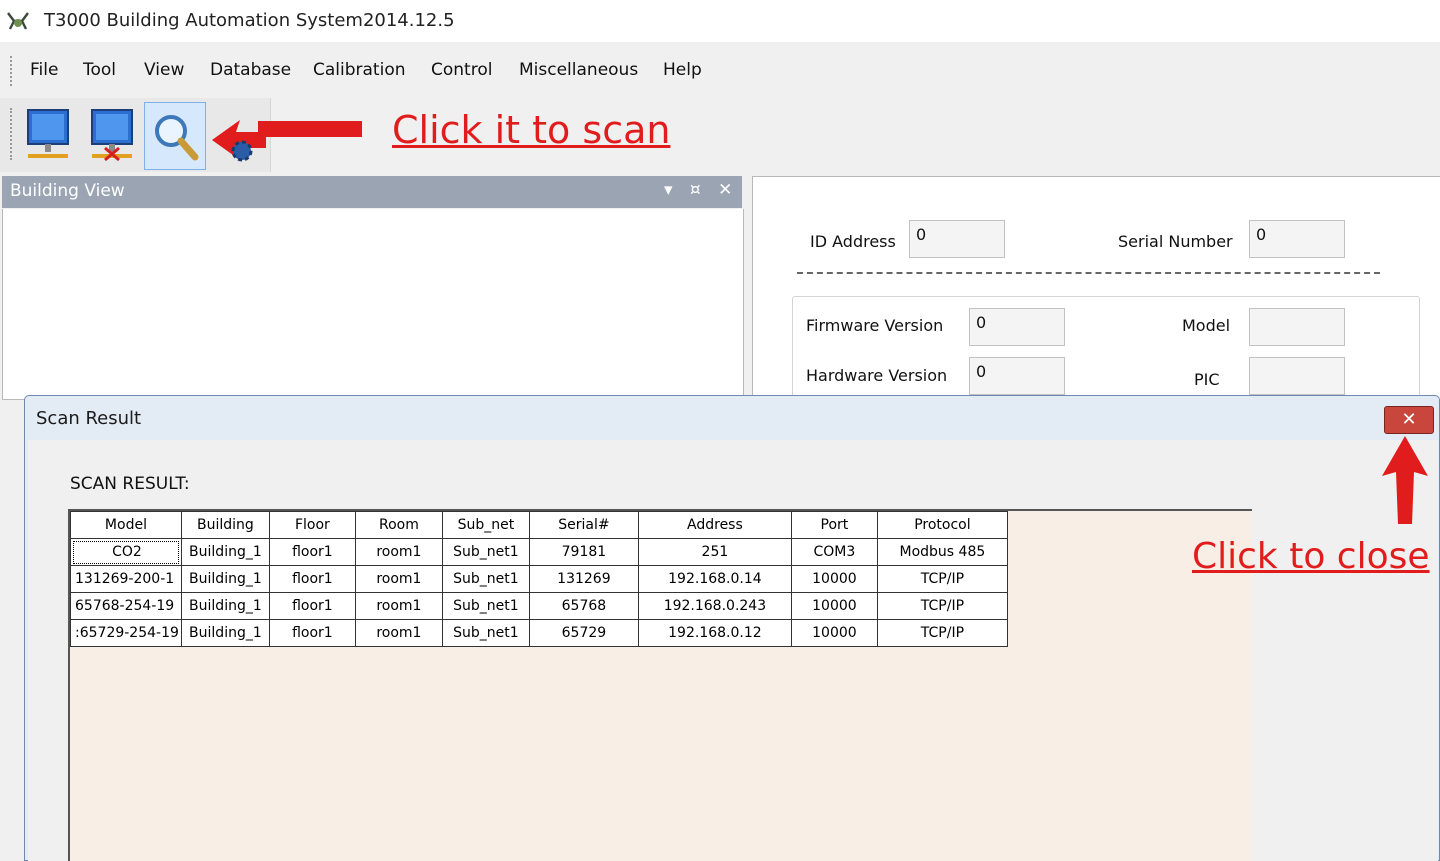  What do you see at coordinates (485, 525) in the screenshot?
I see `column-header-subnet: Sub_net` at bounding box center [485, 525].